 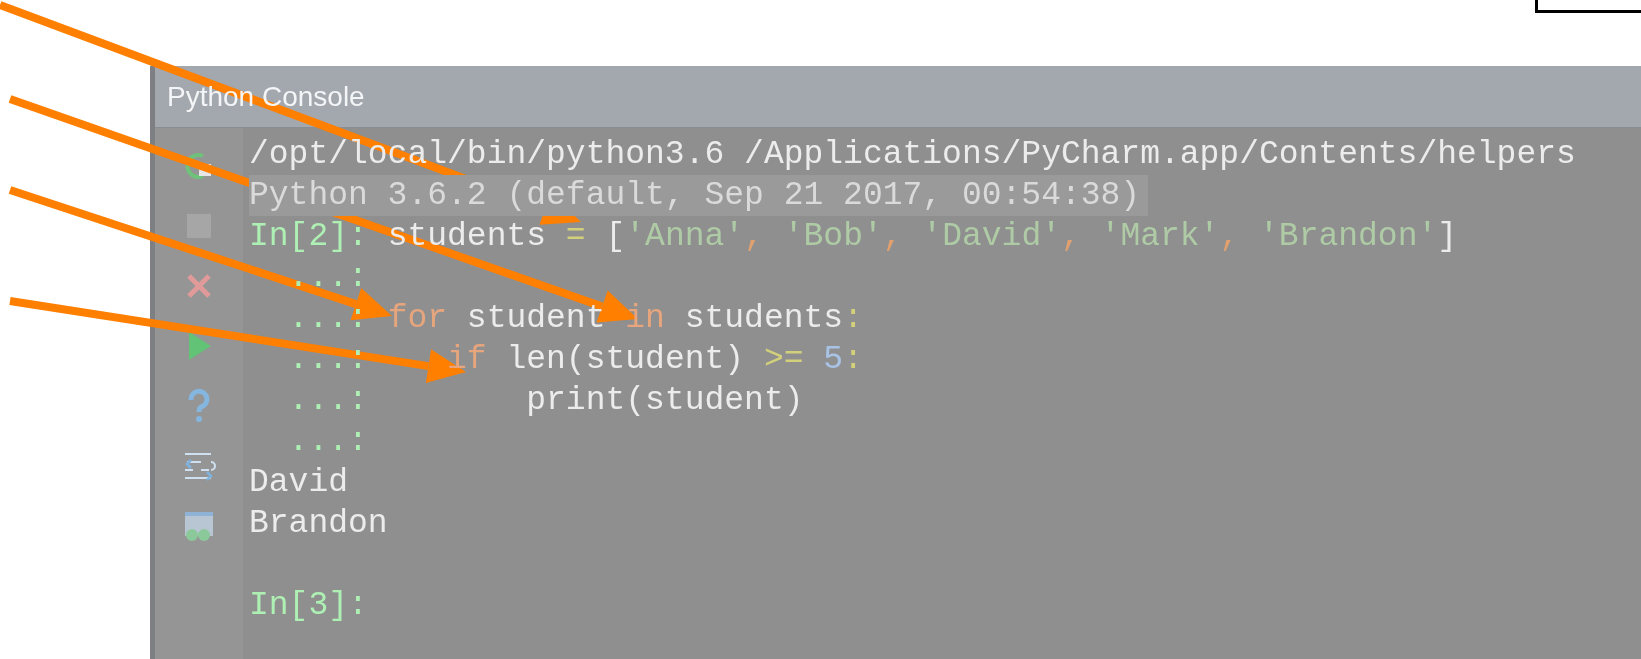 I want to click on input-prompt: In[3]:, so click(x=308, y=605).